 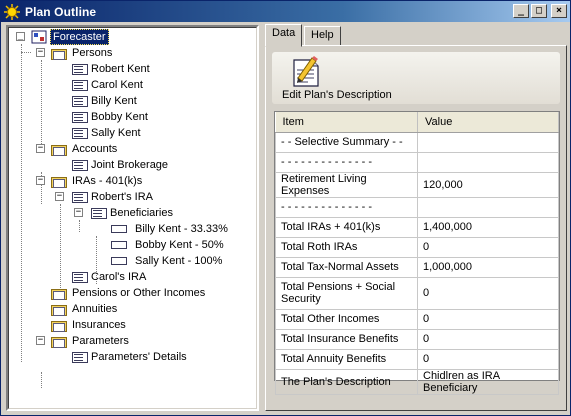 I want to click on value-cell: 1,000,000, so click(x=488, y=267).